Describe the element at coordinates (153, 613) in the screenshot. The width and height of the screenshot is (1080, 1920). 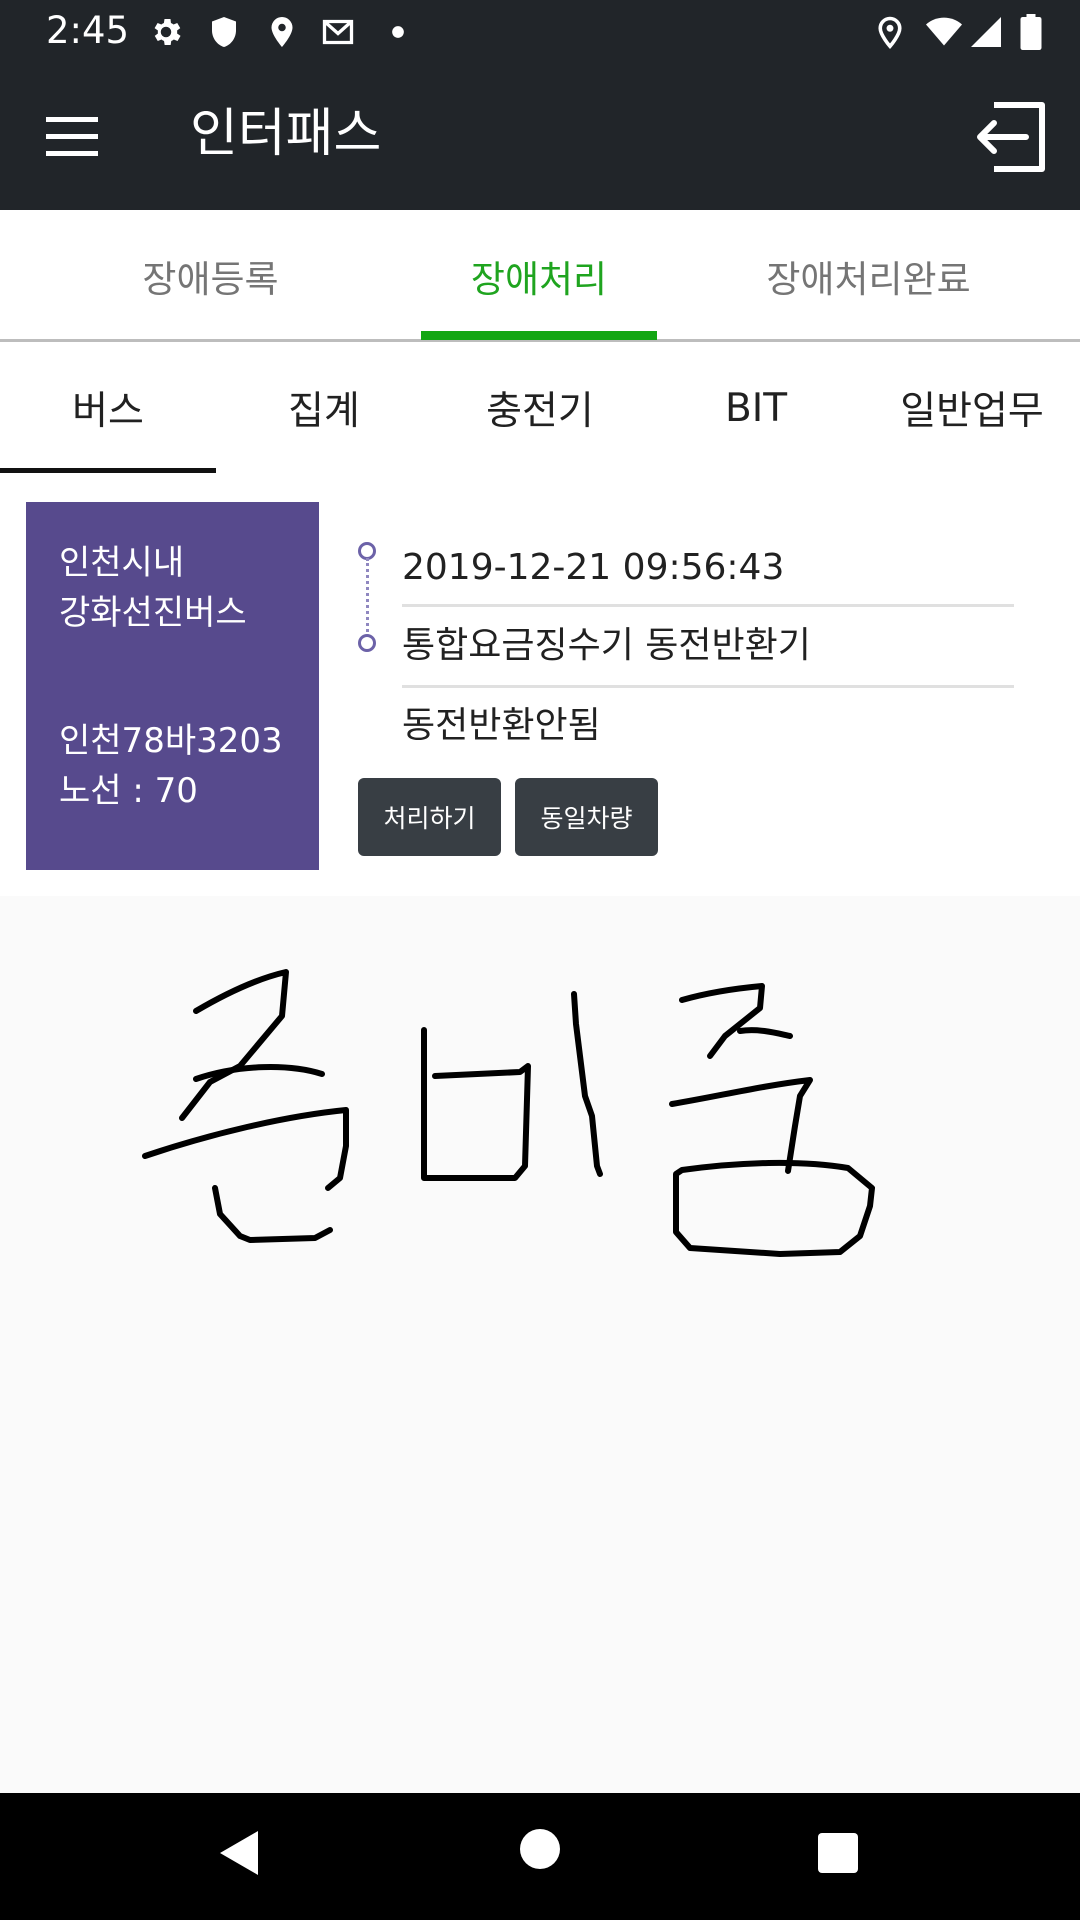
I see `bus-company-name: 강화선진버스` at that location.